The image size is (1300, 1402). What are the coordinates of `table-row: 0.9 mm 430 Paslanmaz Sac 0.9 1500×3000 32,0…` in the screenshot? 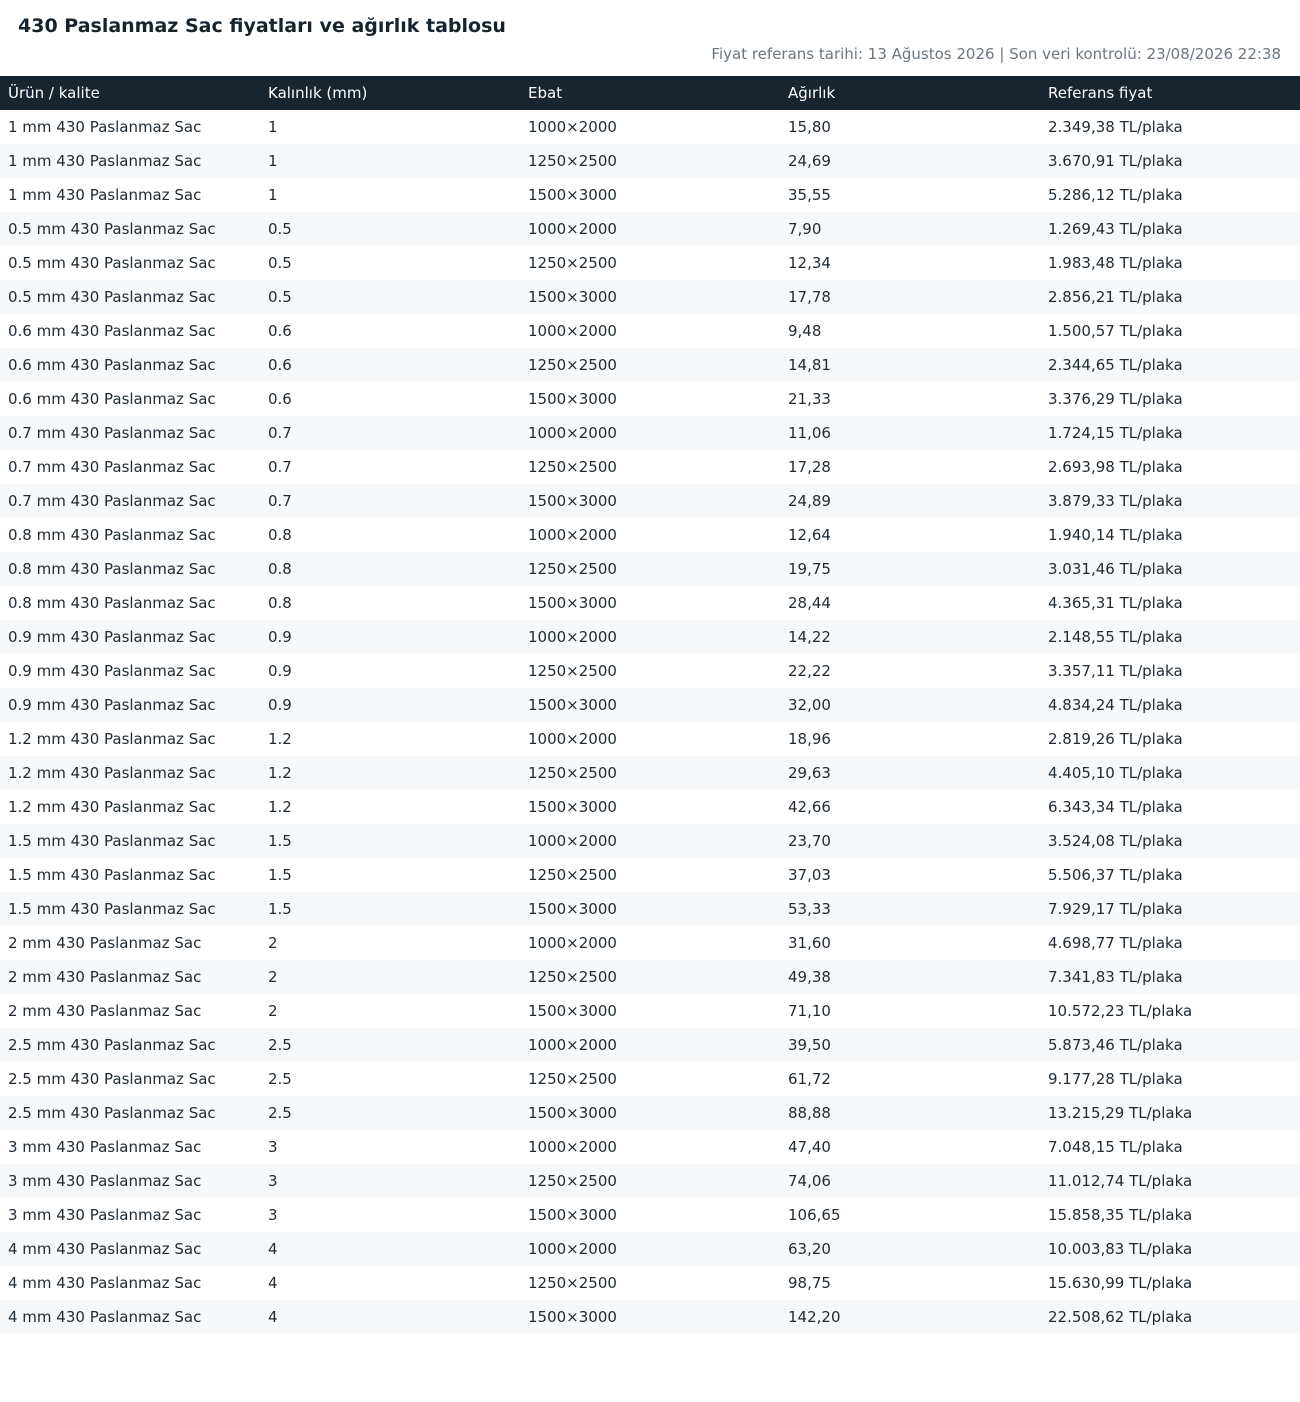 It's located at (650, 705).